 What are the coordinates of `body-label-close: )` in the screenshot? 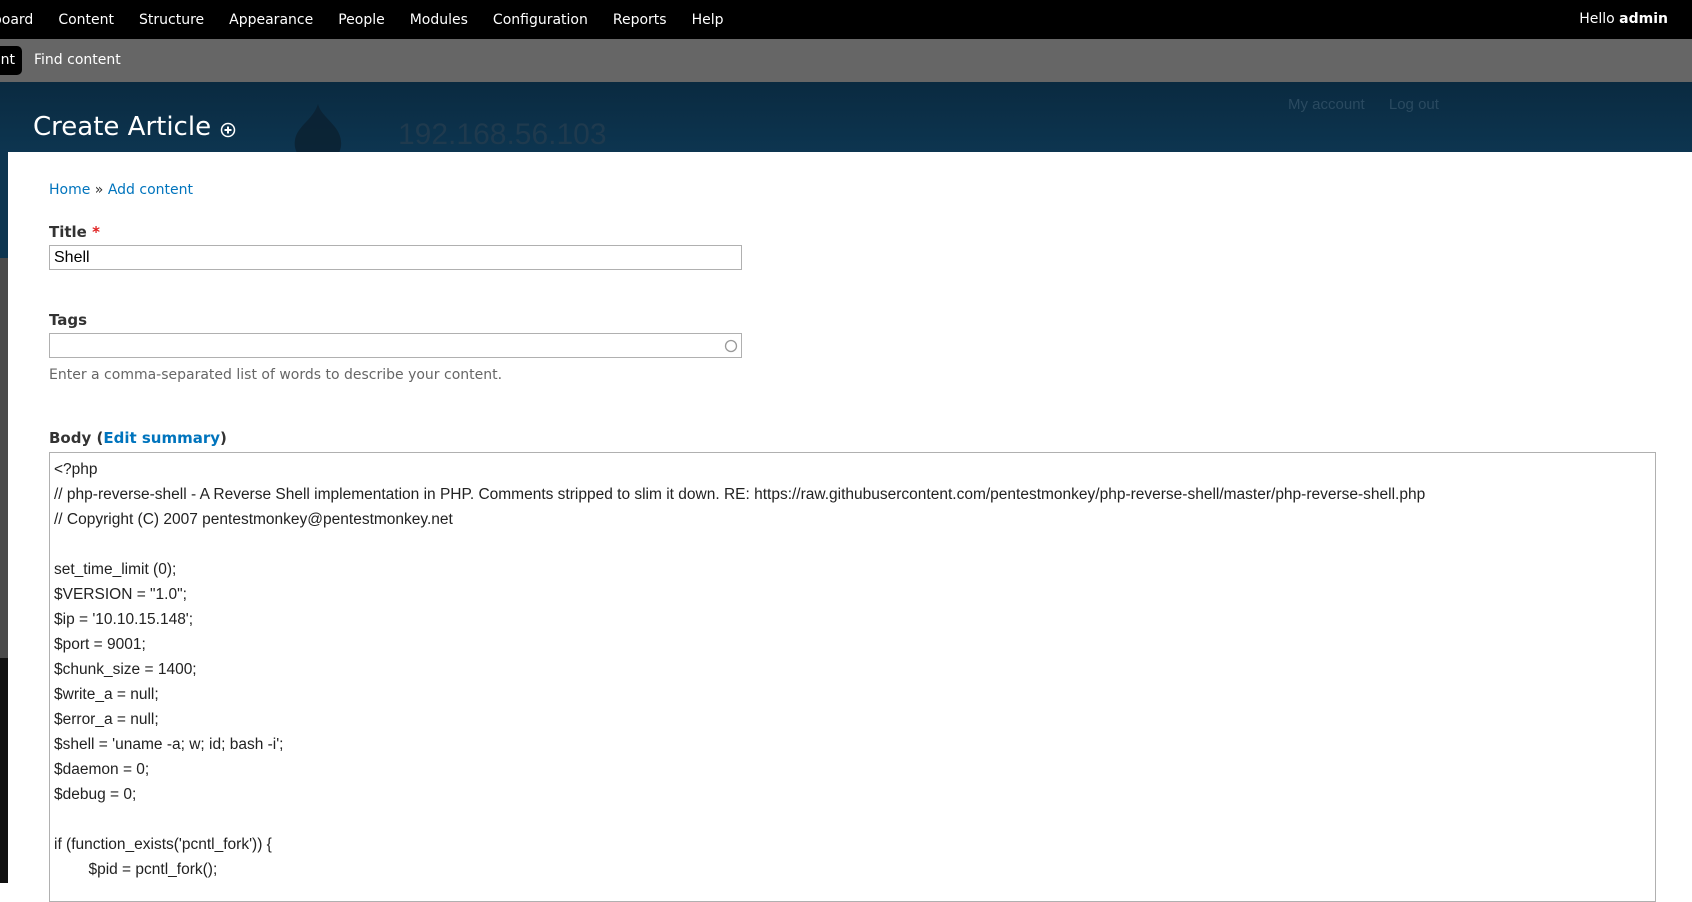 It's located at (223, 438).